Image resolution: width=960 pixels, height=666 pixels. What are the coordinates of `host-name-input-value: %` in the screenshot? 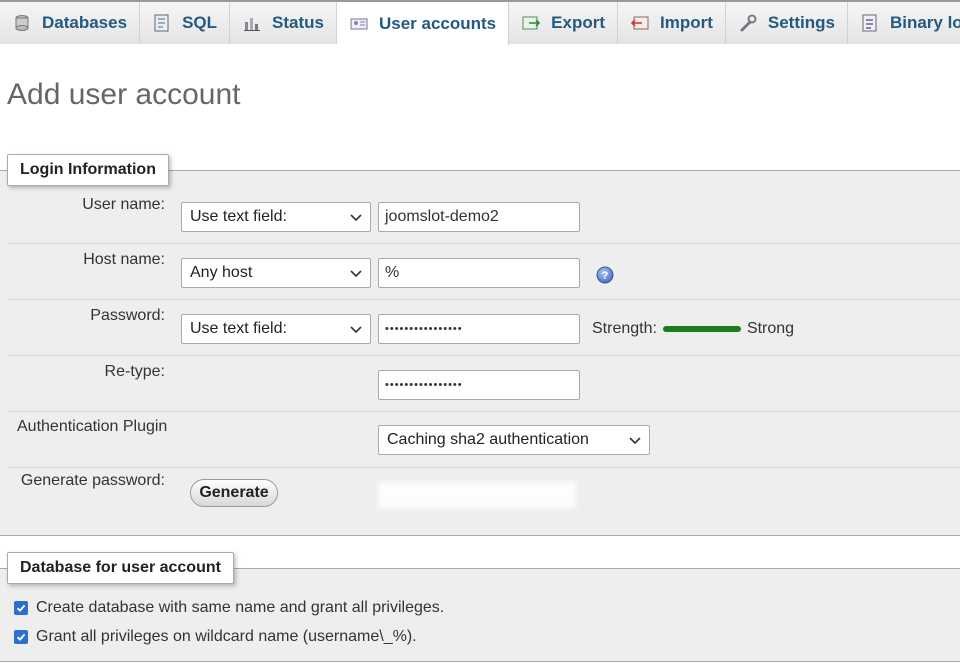 It's located at (392, 272).